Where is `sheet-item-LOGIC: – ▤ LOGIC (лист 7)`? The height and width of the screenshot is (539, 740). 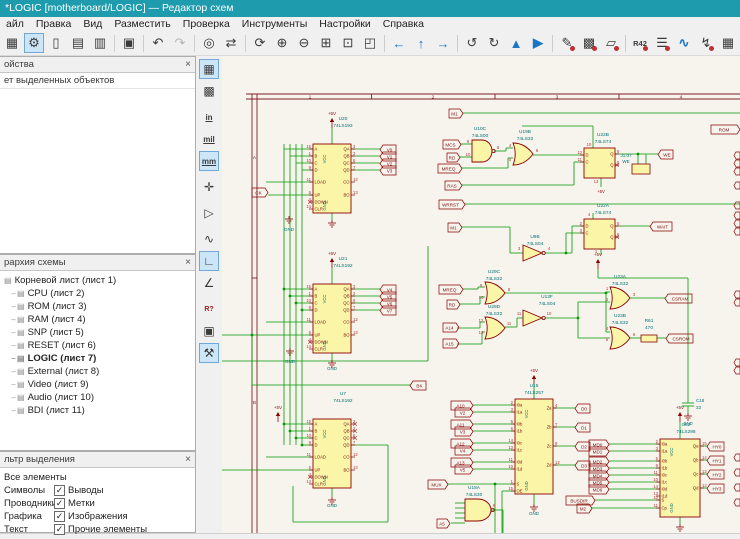 sheet-item-LOGIC: – ▤ LOGIC (лист 7) is located at coordinates (97, 358).